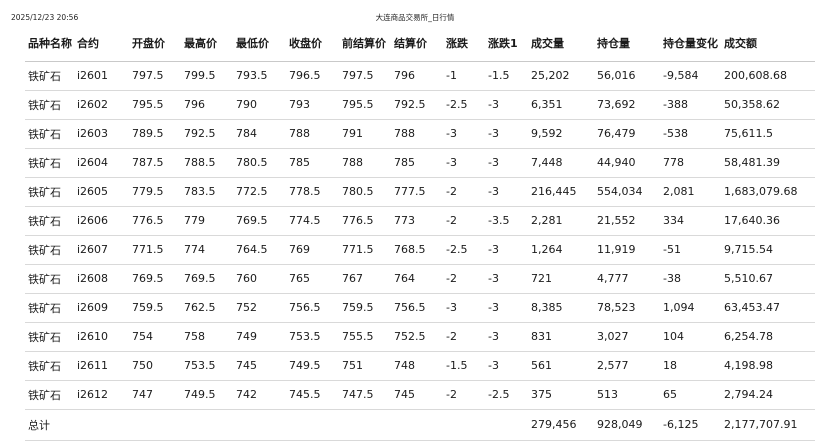  Describe the element at coordinates (768, 105) in the screenshot. I see `cell-turnover: 50,358.62` at that location.